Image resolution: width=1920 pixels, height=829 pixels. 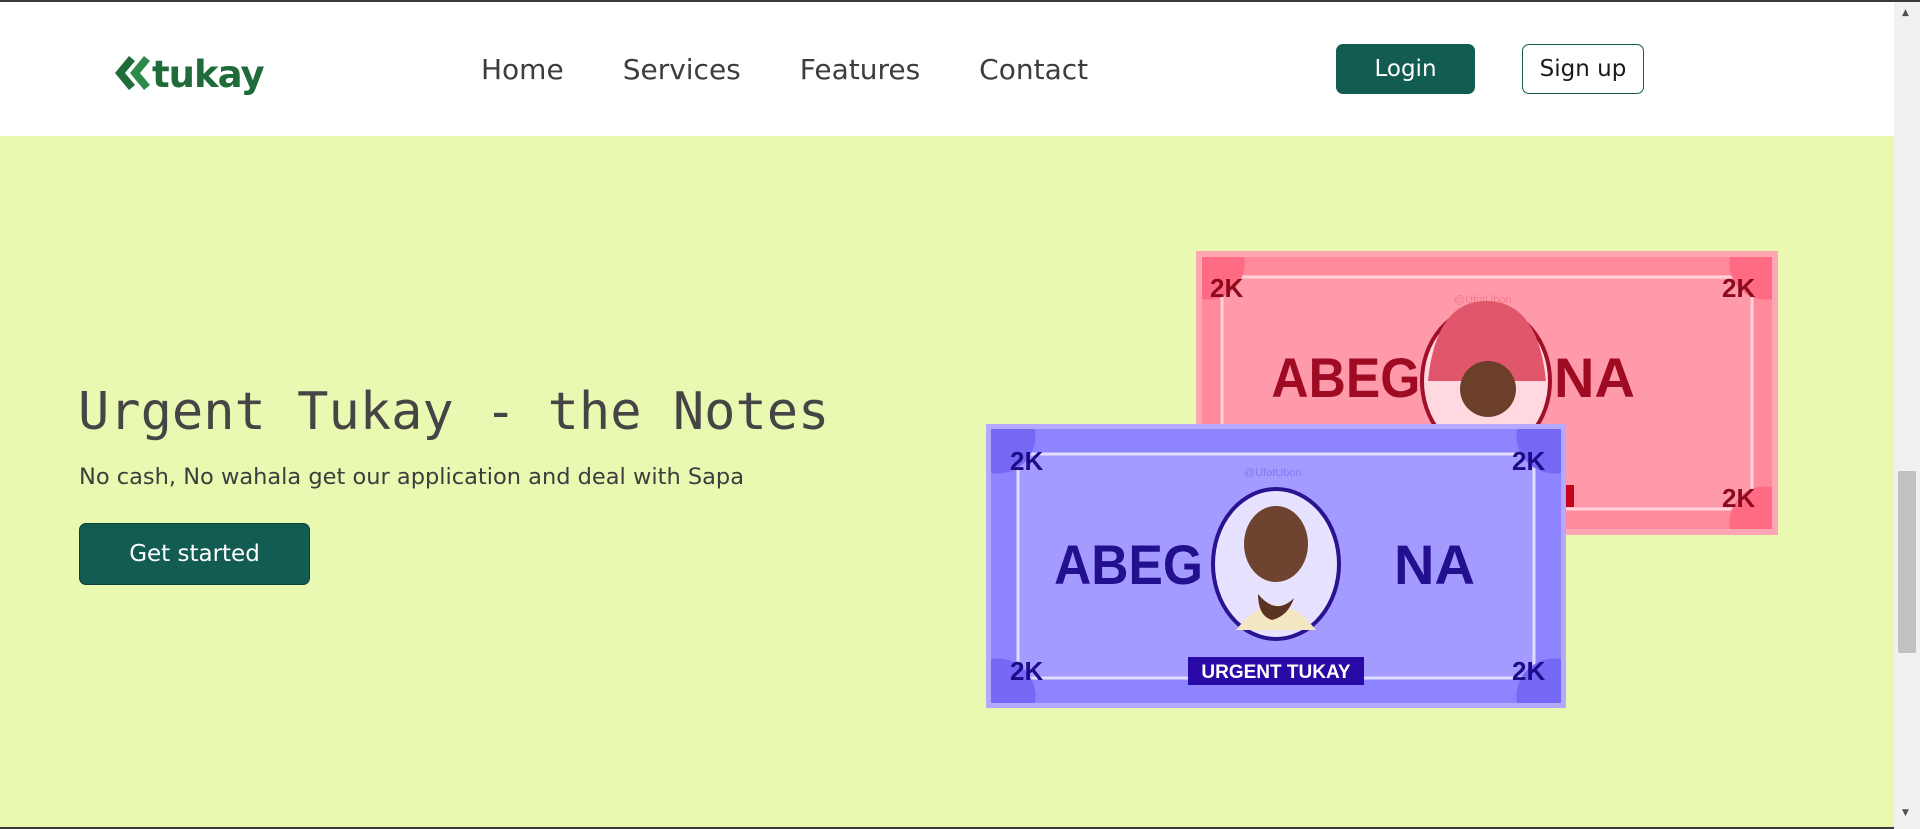 What do you see at coordinates (1907, 562) in the screenshot?
I see `scrollbar-thumb` at bounding box center [1907, 562].